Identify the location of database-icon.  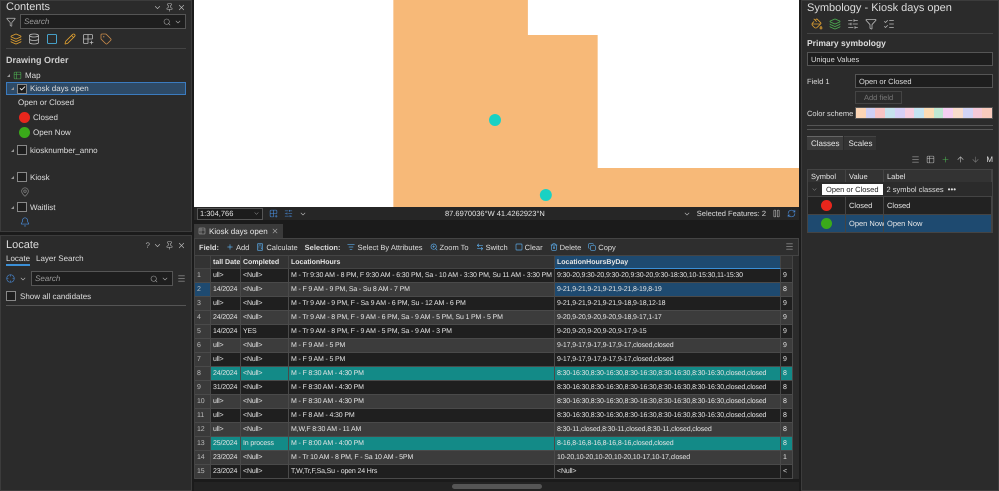
(34, 39).